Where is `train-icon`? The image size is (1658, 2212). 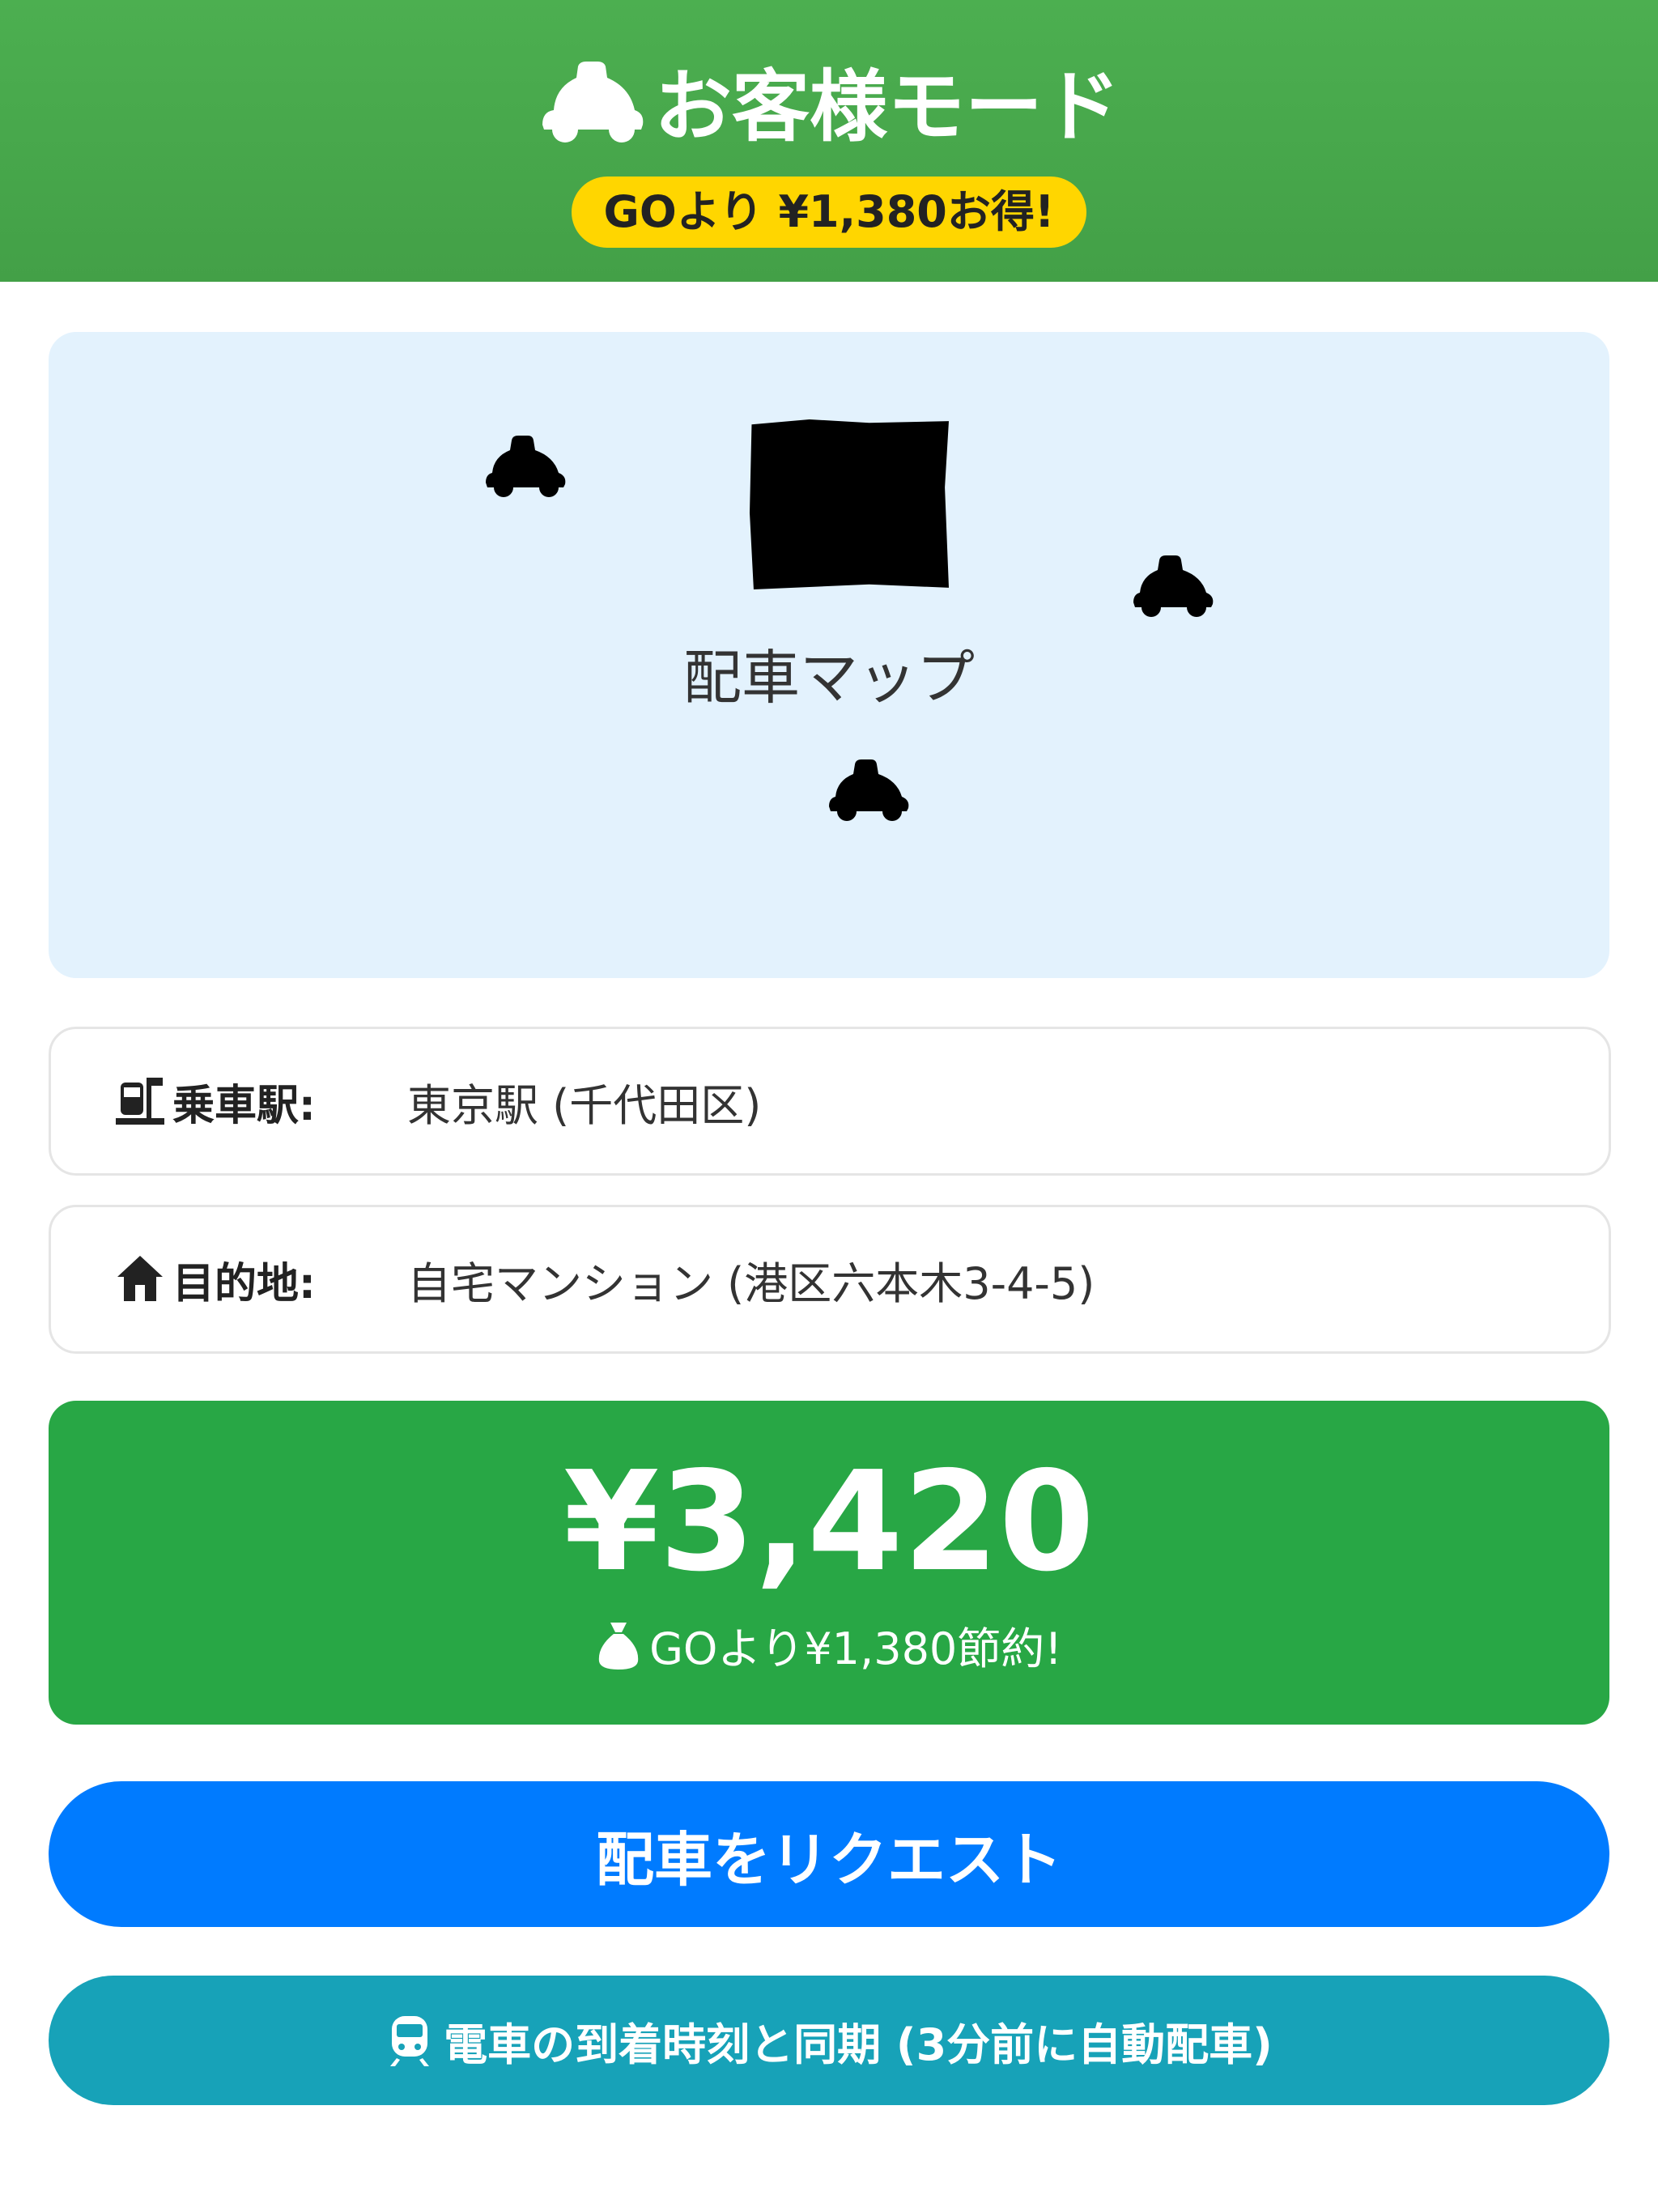 train-icon is located at coordinates (409, 2041).